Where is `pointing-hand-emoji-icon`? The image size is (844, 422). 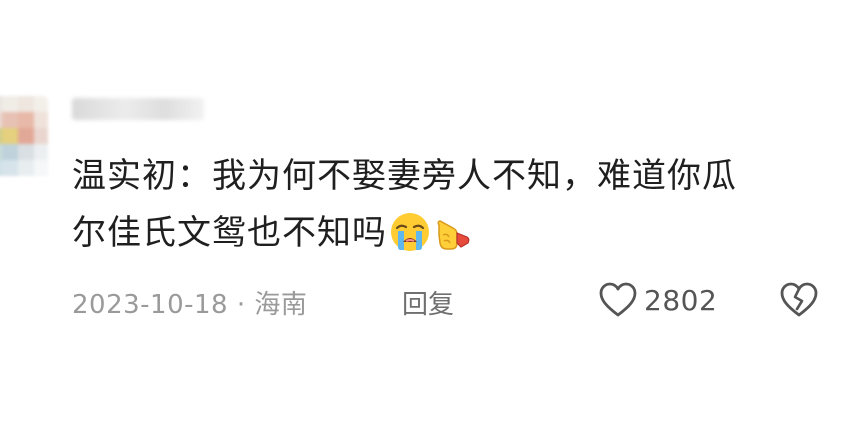 pointing-hand-emoji-icon is located at coordinates (454, 232).